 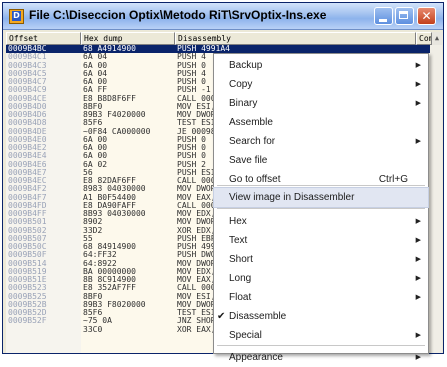 What do you see at coordinates (321, 122) in the screenshot?
I see `menu-item-assemble: Assemble` at bounding box center [321, 122].